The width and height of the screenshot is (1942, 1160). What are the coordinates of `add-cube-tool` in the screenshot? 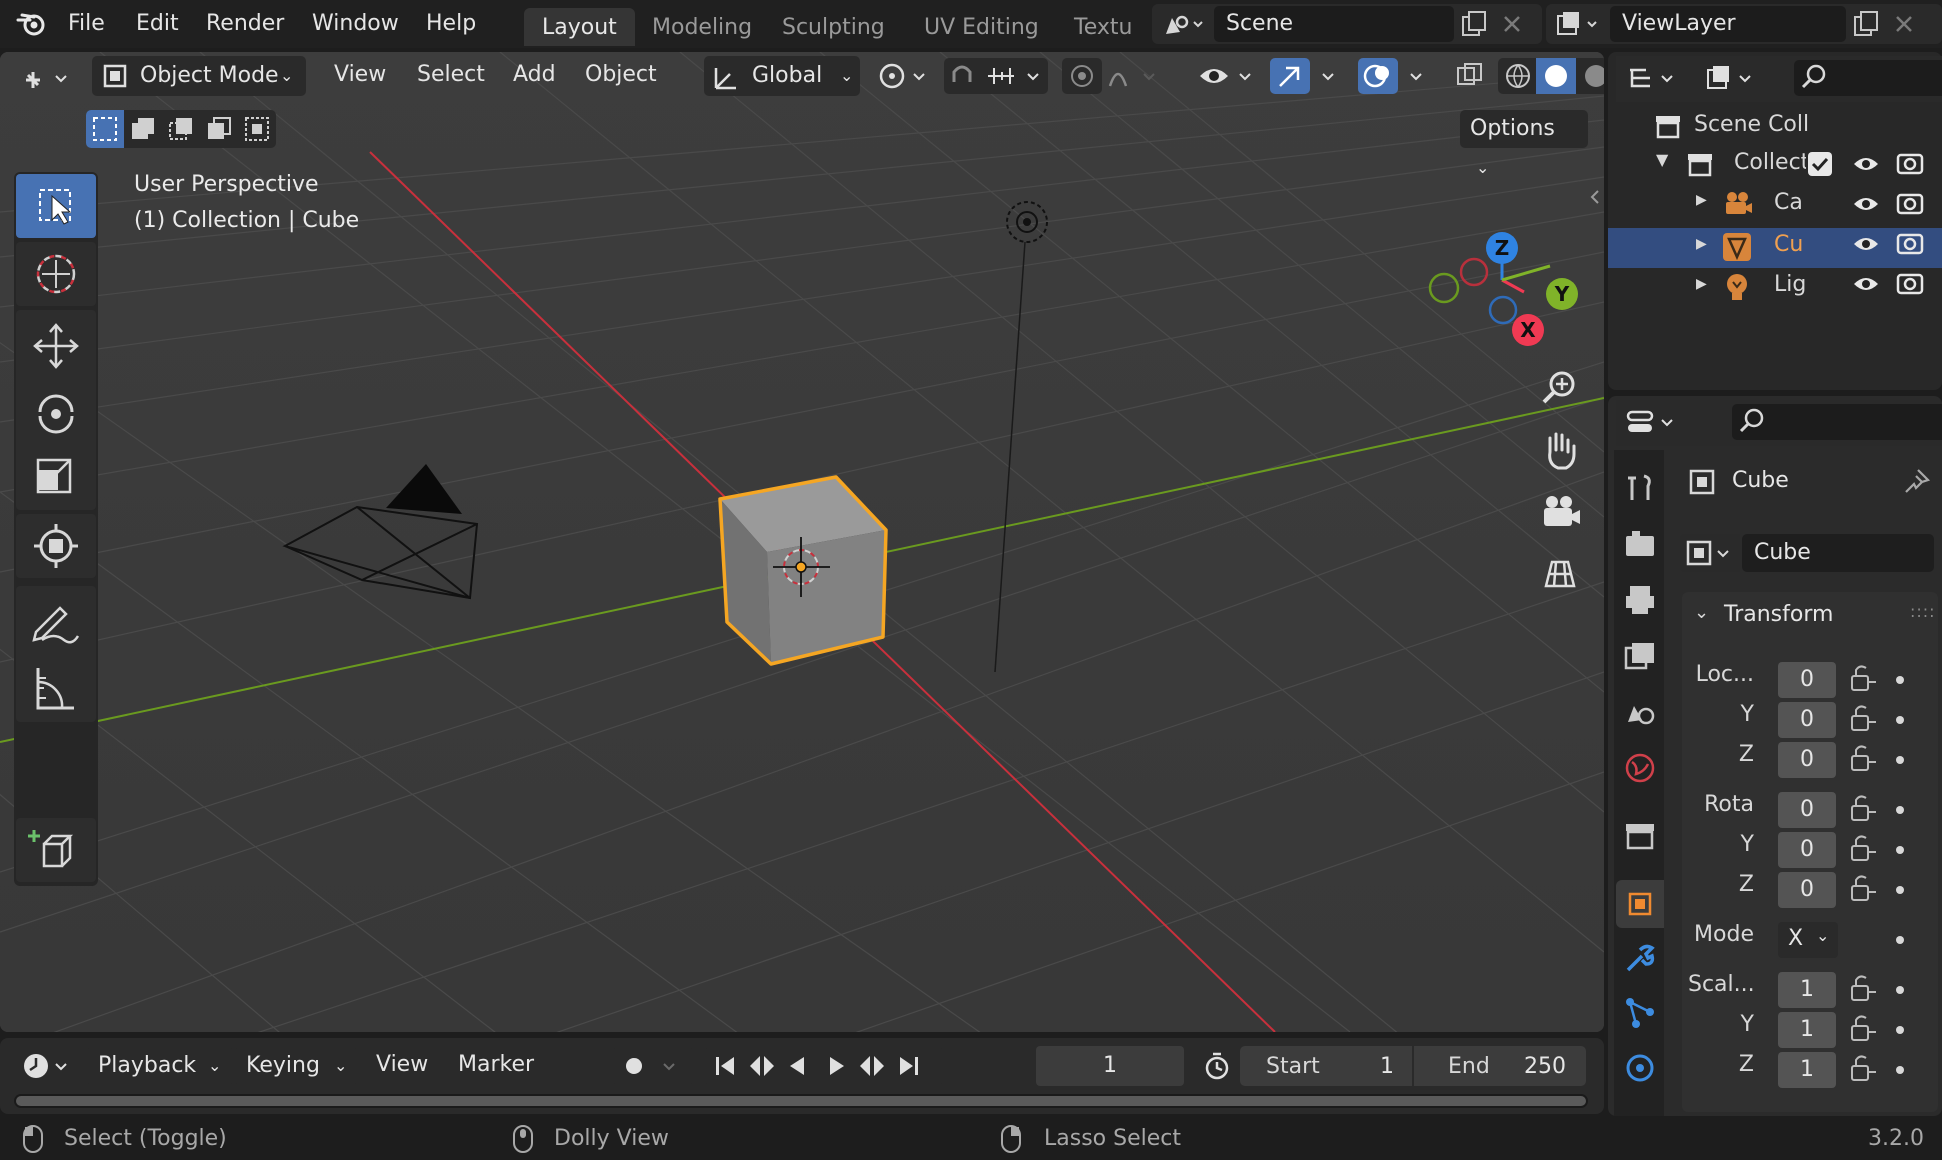 It's located at (56, 850).